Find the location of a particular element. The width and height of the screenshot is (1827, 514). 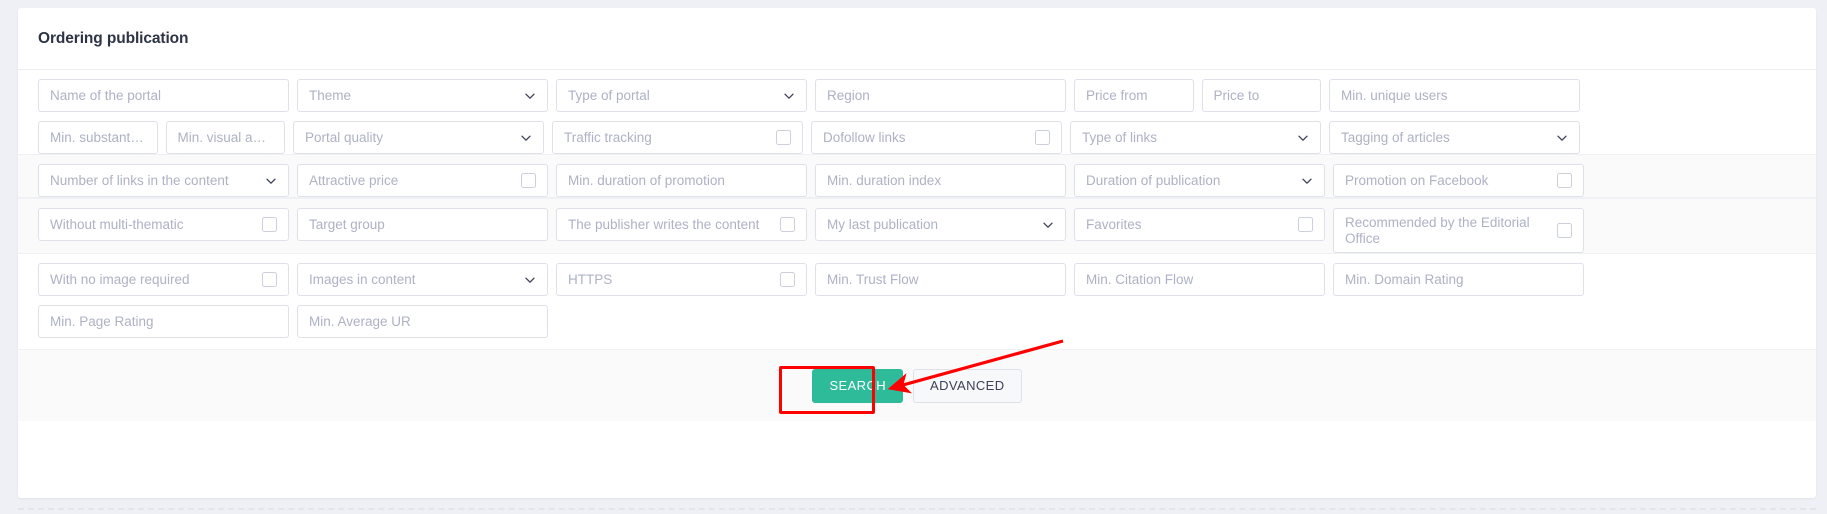

form-col: Min. duration of promotion is located at coordinates (681, 176).